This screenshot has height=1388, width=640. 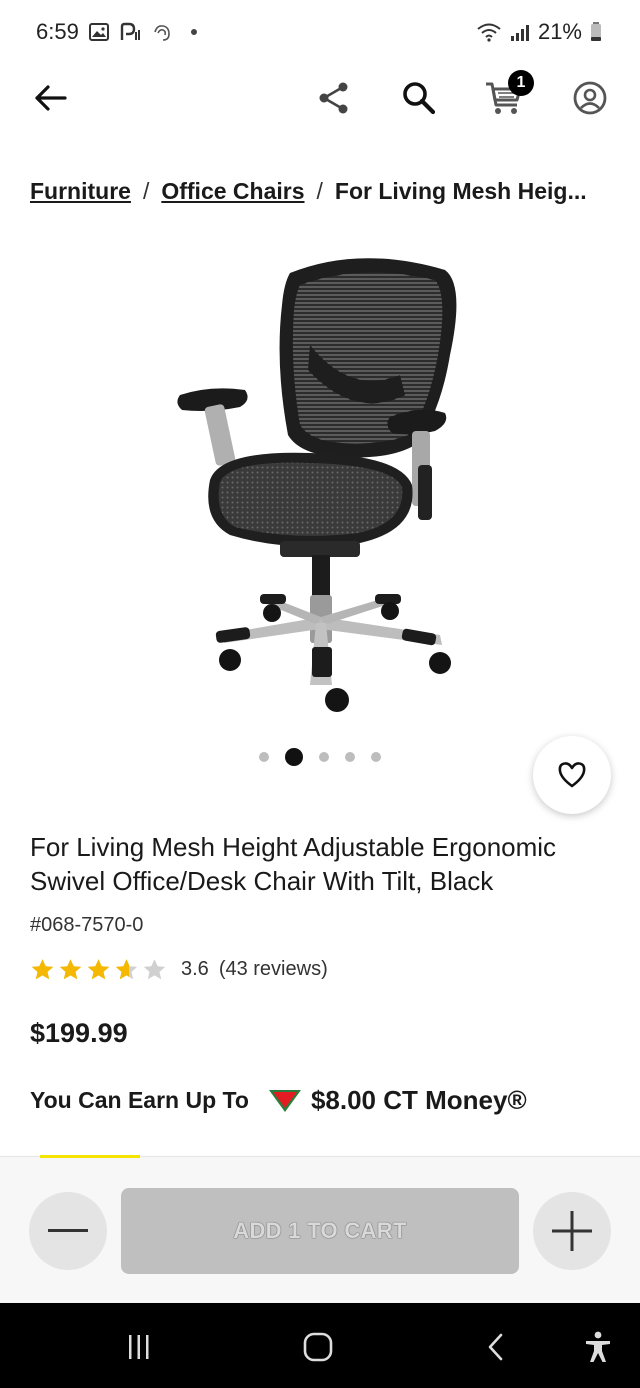 I want to click on share-button, so click(x=334, y=98).